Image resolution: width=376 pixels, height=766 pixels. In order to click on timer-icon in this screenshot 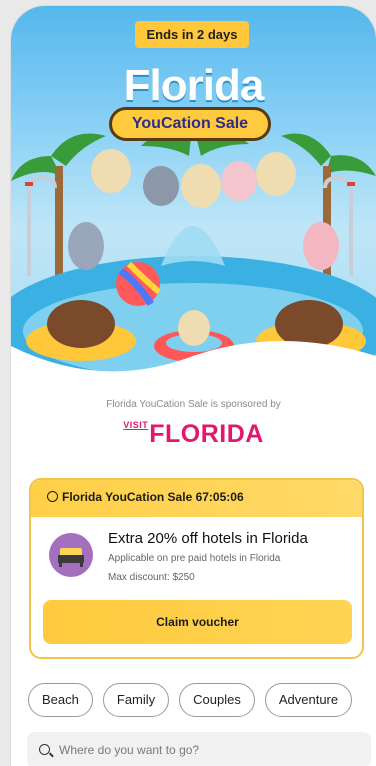, I will do `click(52, 496)`.